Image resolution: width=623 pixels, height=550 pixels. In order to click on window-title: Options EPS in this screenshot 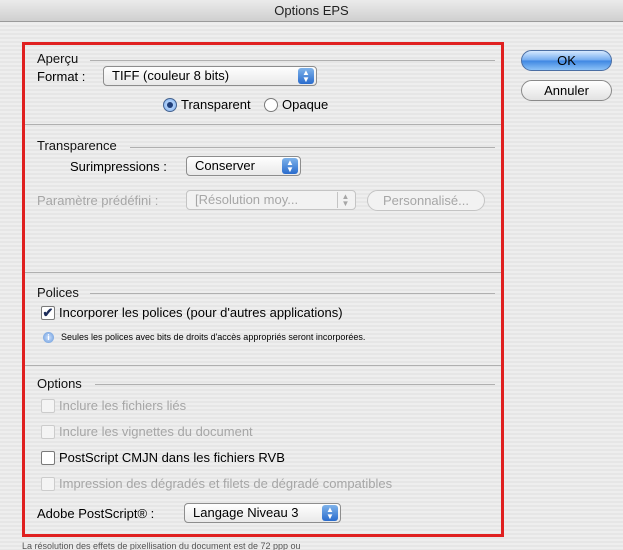, I will do `click(311, 11)`.